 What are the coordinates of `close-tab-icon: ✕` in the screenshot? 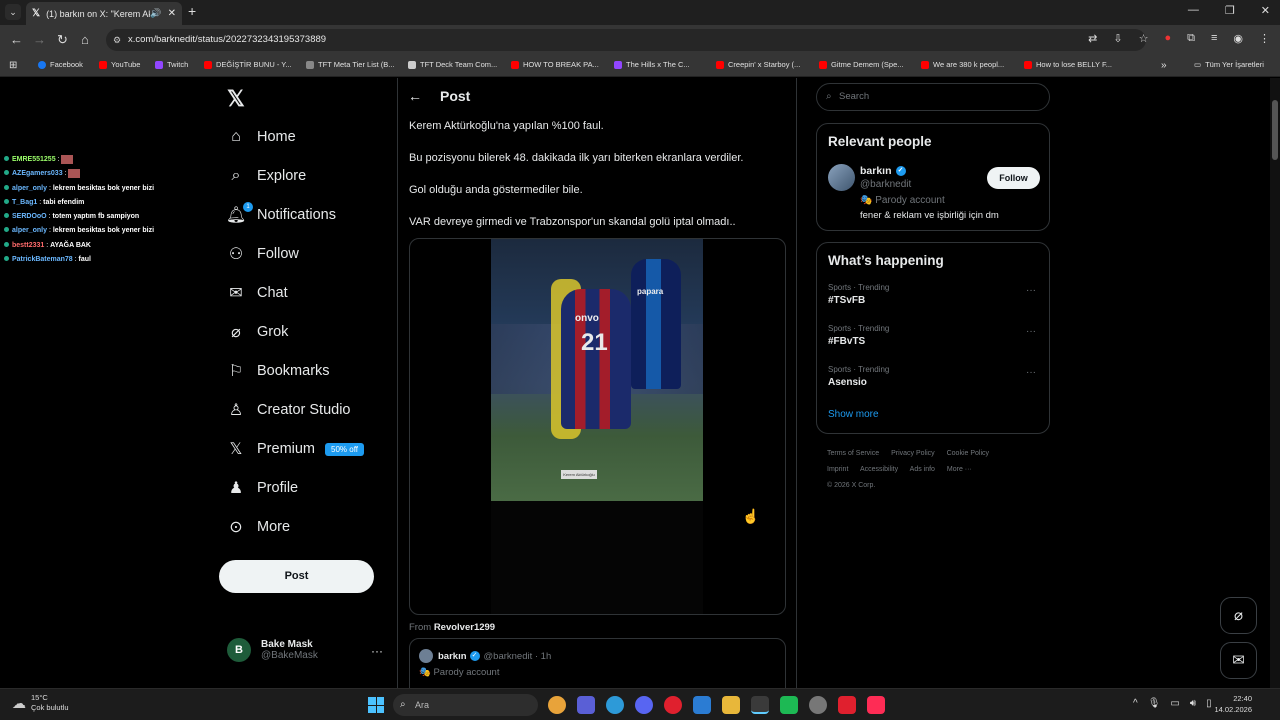 It's located at (172, 13).